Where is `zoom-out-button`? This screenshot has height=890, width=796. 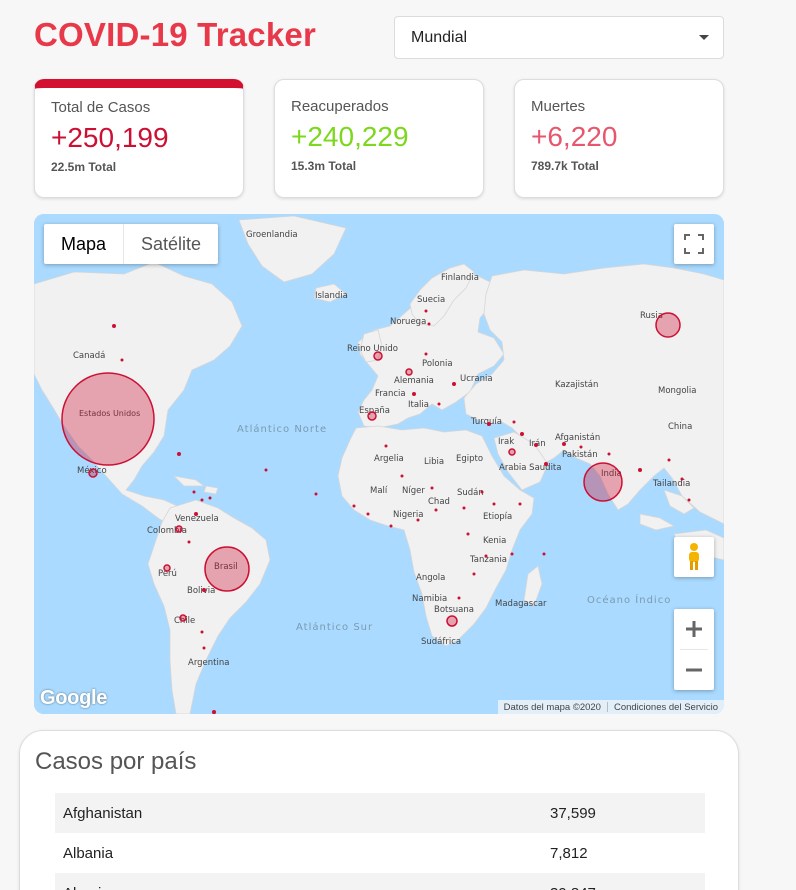 zoom-out-button is located at coordinates (694, 670).